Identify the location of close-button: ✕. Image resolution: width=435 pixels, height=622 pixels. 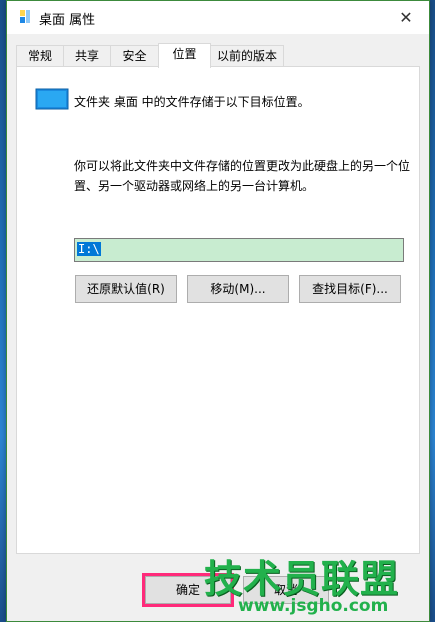
(406, 17).